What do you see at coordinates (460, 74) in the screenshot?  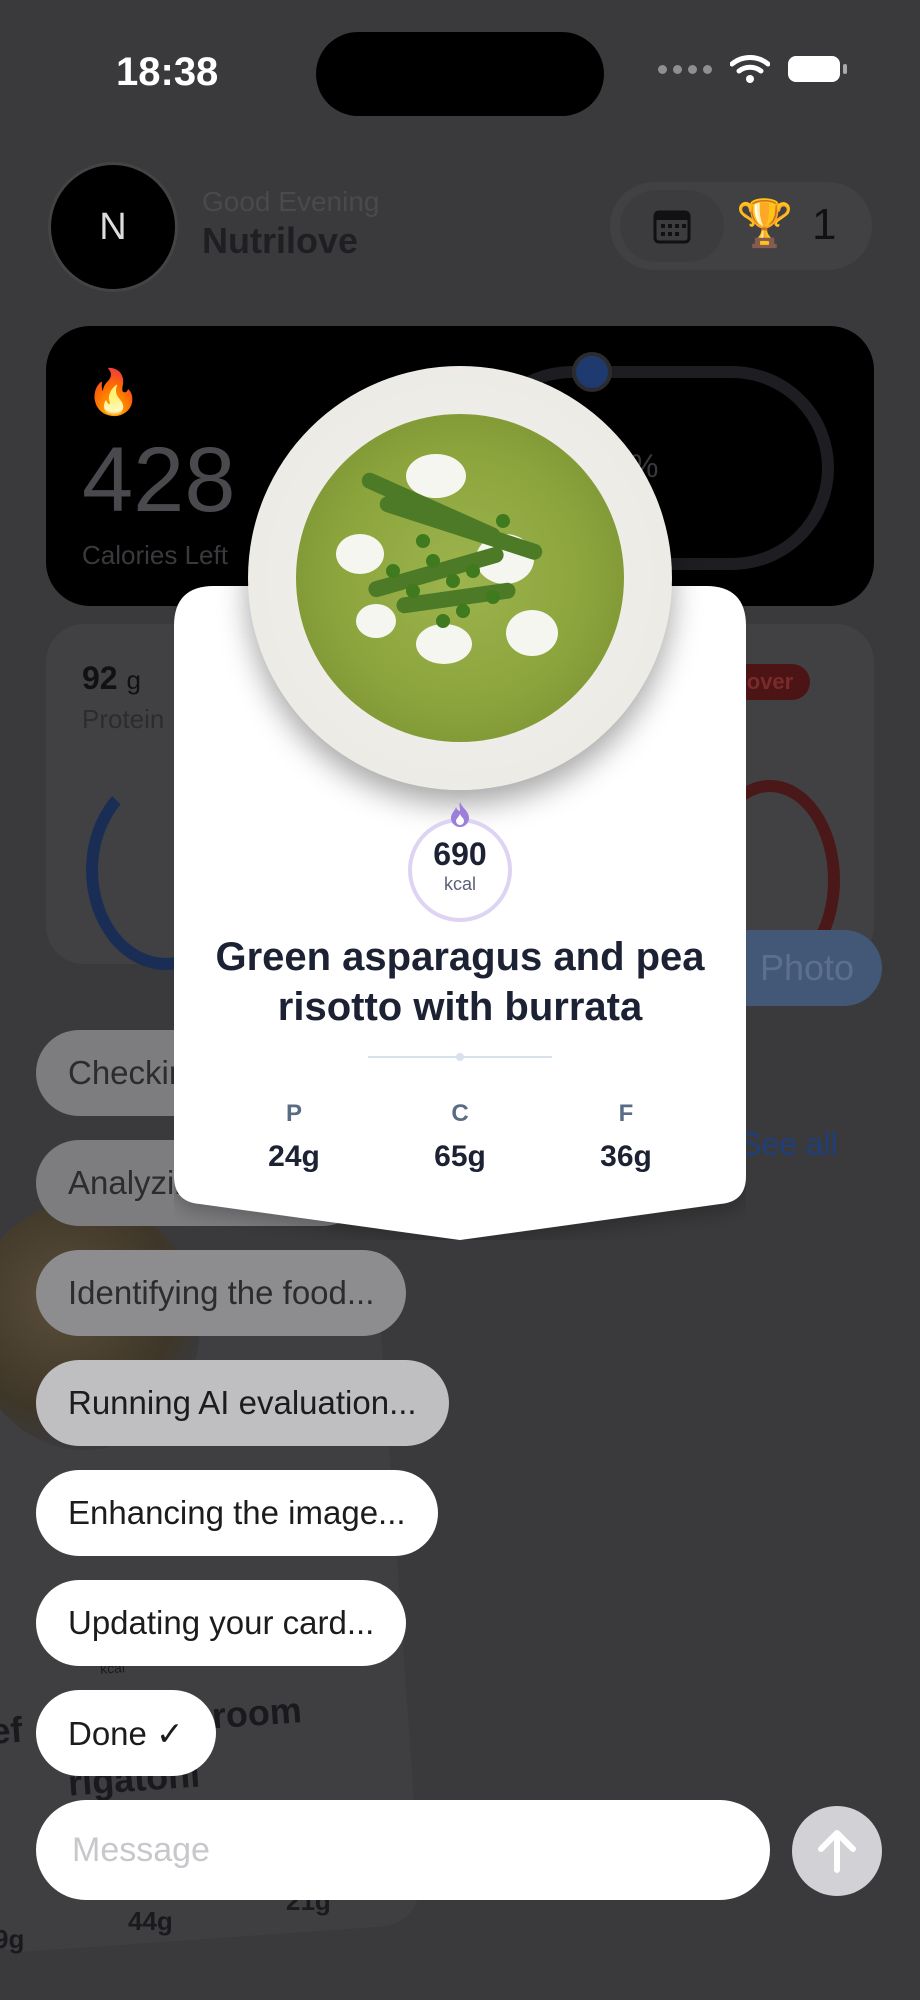 I see `dynamic-island` at bounding box center [460, 74].